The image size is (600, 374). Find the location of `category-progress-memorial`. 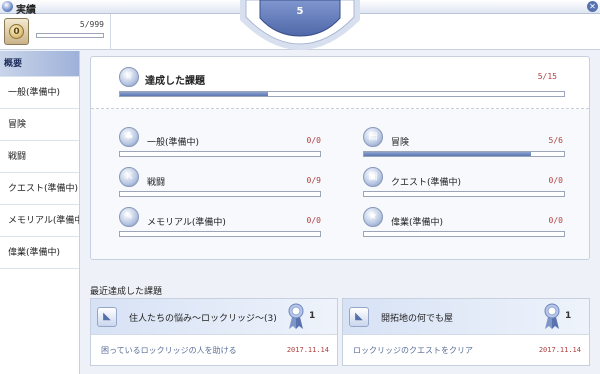

category-progress-memorial is located at coordinates (220, 234).